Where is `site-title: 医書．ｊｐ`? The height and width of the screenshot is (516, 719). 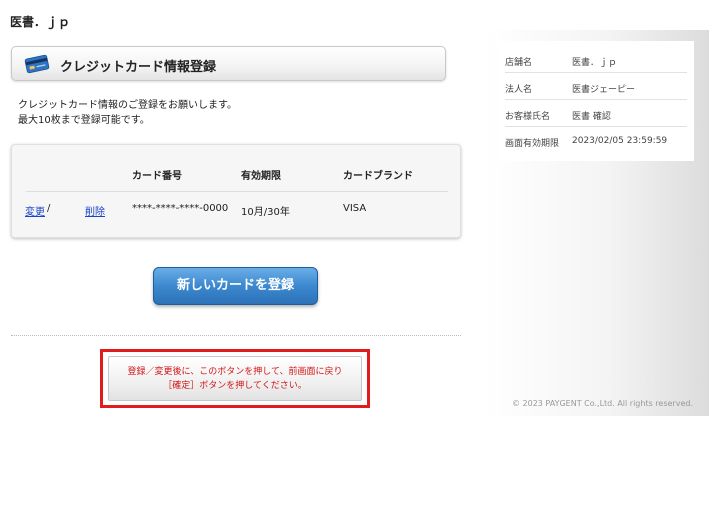 site-title: 医書．ｊｐ is located at coordinates (40, 22).